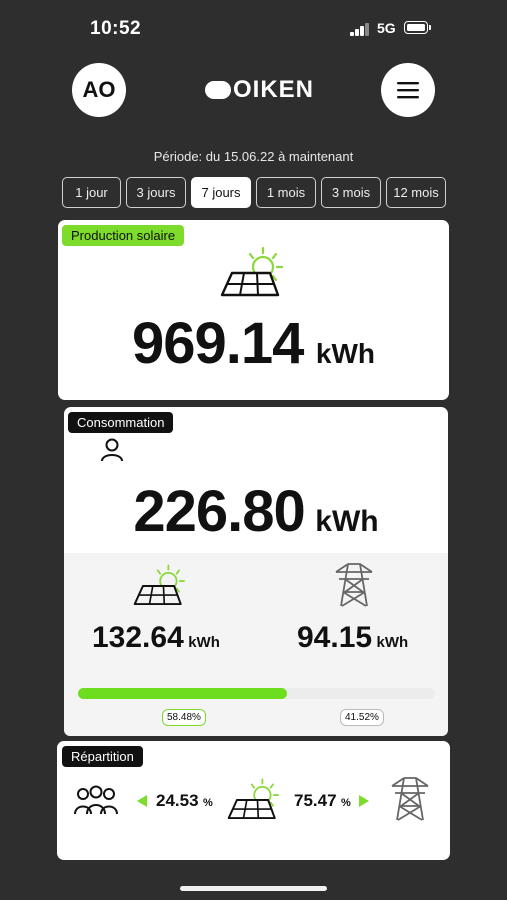 The height and width of the screenshot is (900, 507). What do you see at coordinates (156, 192) in the screenshot?
I see `tab-3-jours: 3 jours` at bounding box center [156, 192].